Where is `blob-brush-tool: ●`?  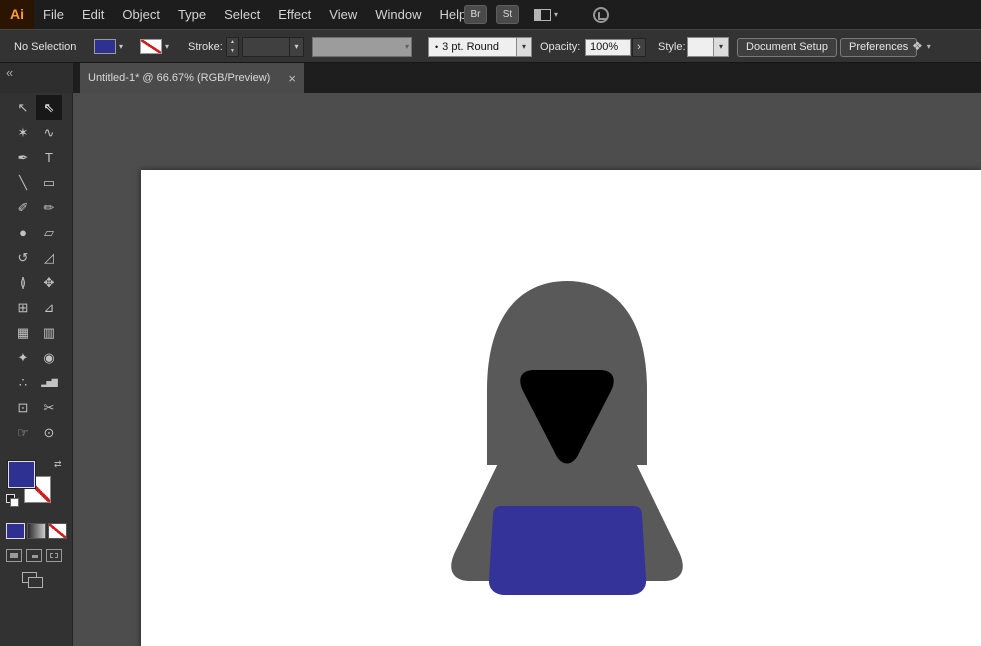
blob-brush-tool: ● is located at coordinates (23, 232).